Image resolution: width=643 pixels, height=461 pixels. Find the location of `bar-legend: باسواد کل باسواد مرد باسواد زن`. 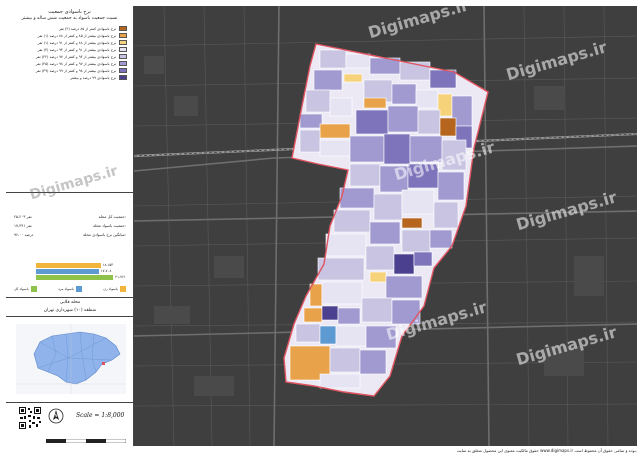

bar-legend: باسواد کل باسواد مرد باسواد زن is located at coordinates (70, 289).